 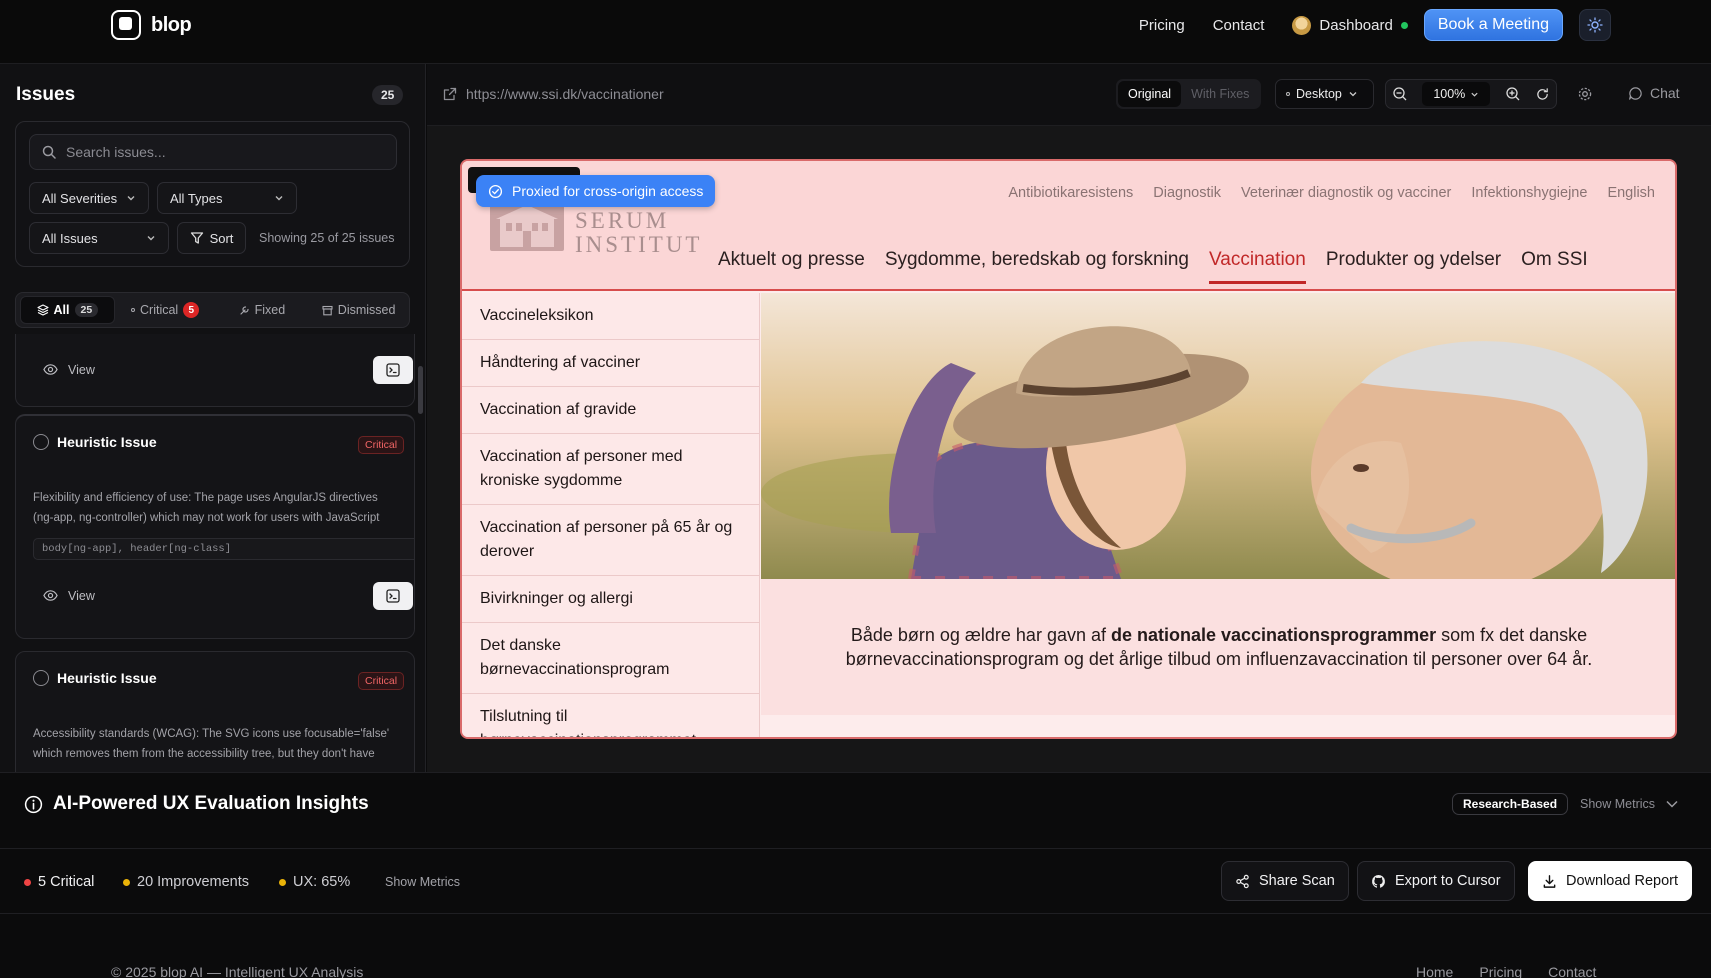 I want to click on insights-title: AI-Powered UX Evaluation Insights, so click(x=196, y=804).